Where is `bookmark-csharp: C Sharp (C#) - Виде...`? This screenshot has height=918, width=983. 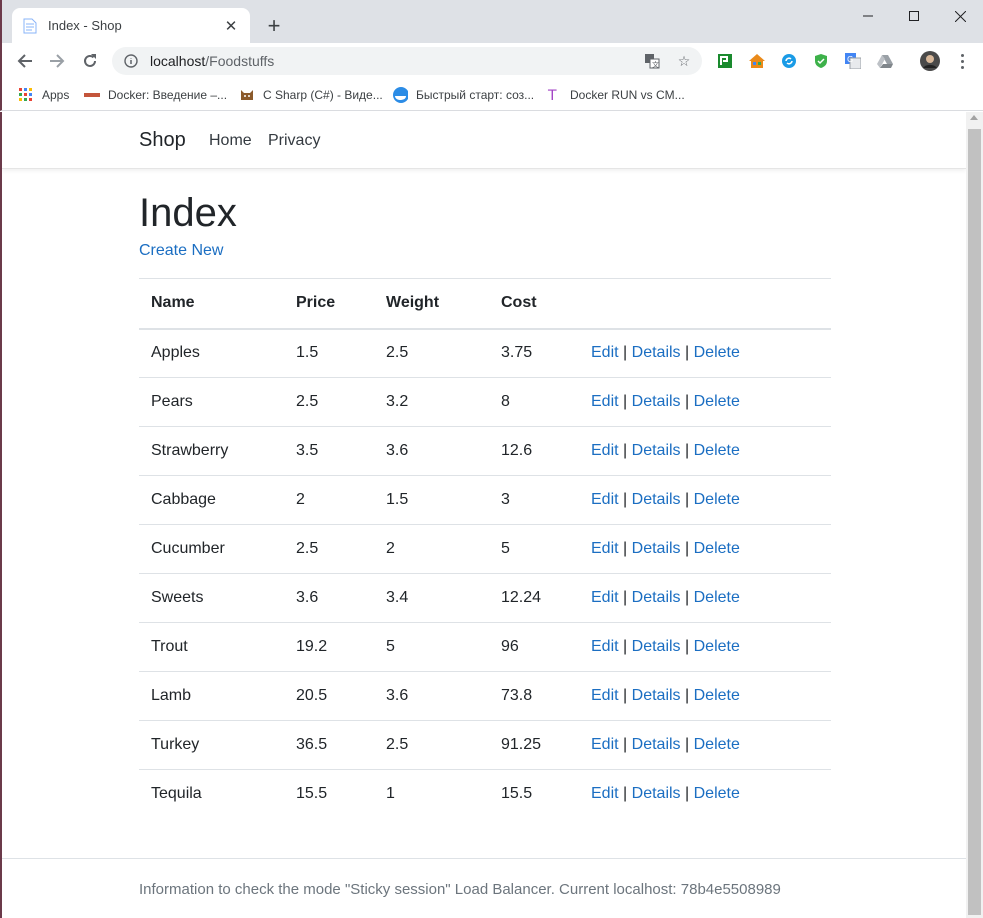 bookmark-csharp: C Sharp (C#) - Виде... is located at coordinates (311, 95).